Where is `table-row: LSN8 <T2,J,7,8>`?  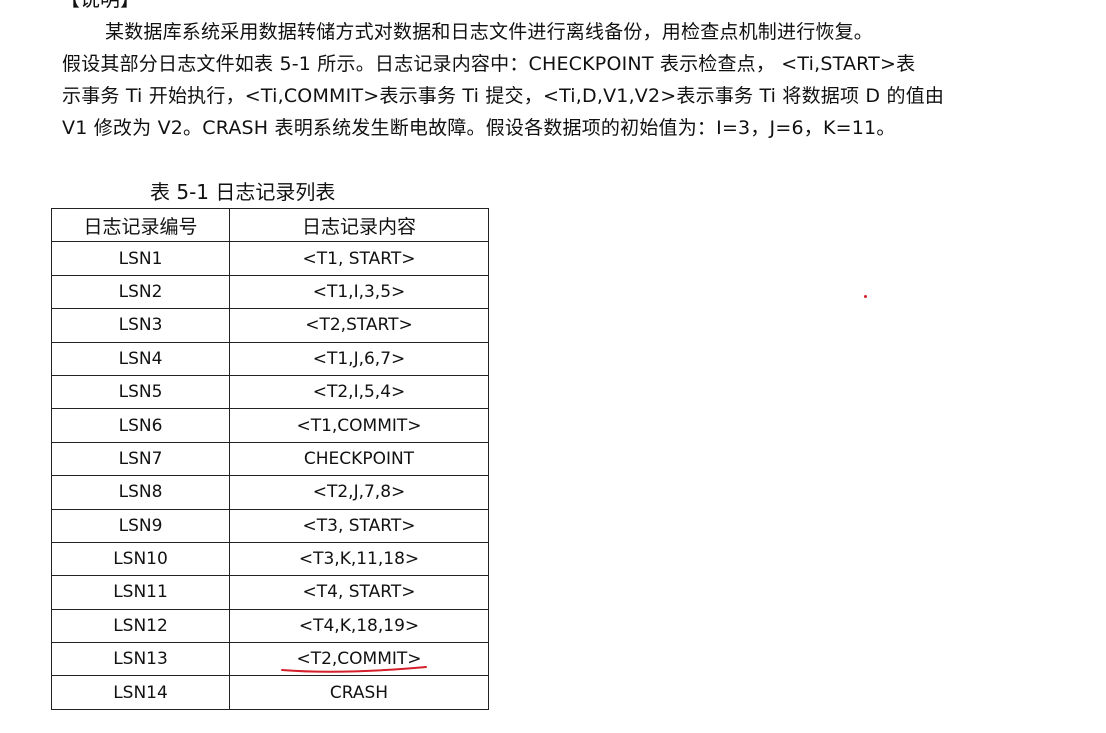 table-row: LSN8 <T2,J,7,8> is located at coordinates (270, 492).